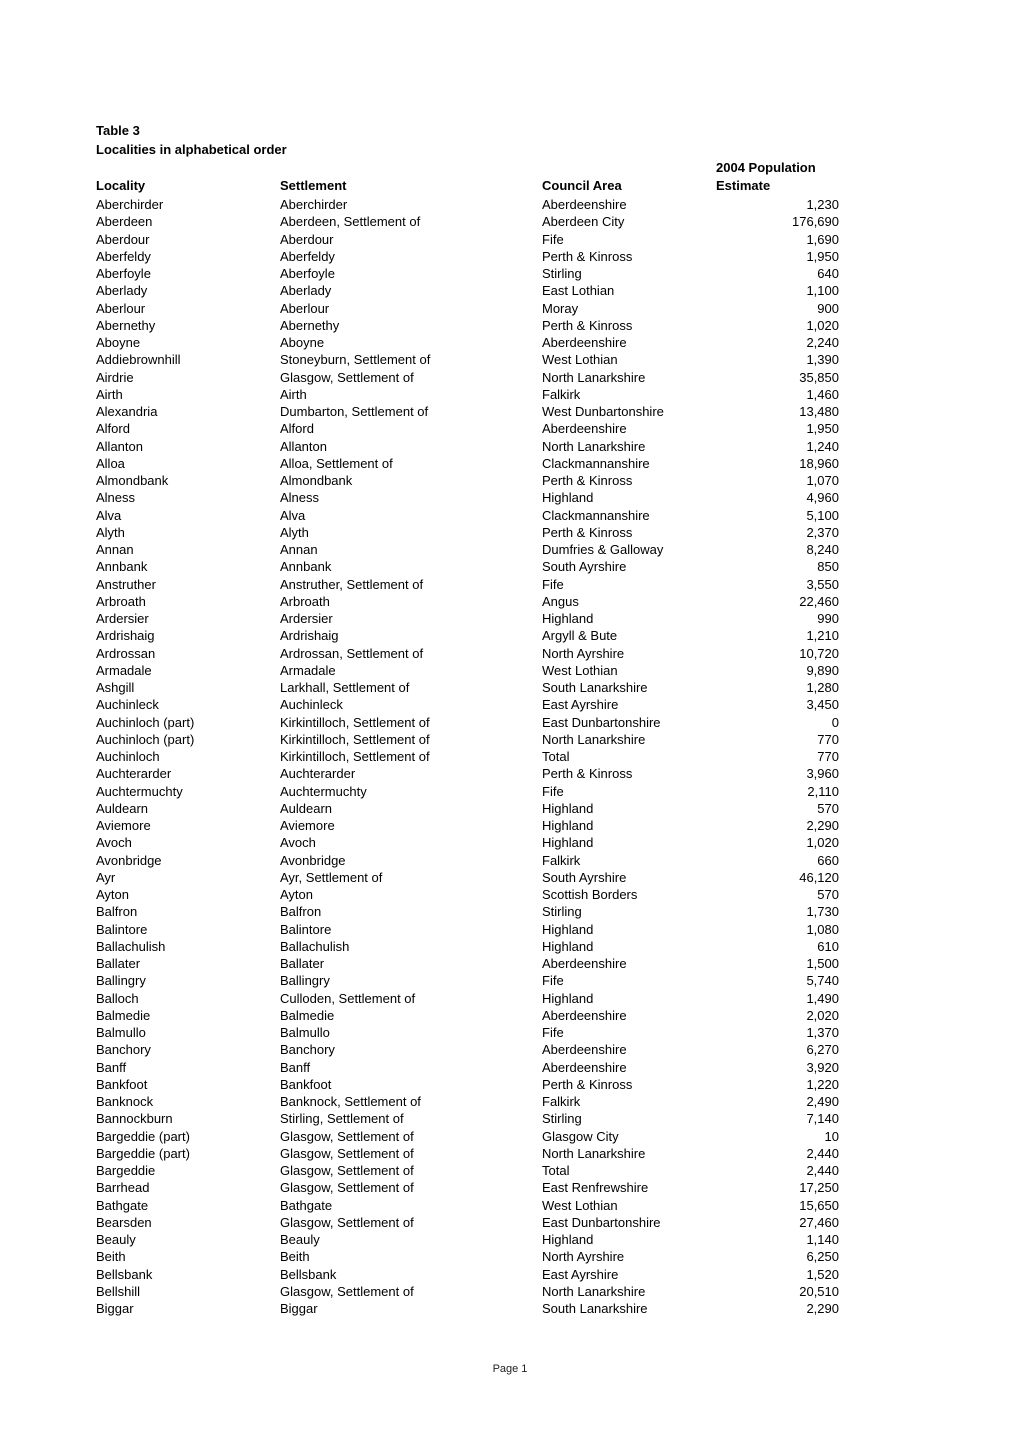 Image resolution: width=1020 pixels, height=1442 pixels. Describe the element at coordinates (113, 894) in the screenshot. I see `cell-locality: Ayton` at that location.